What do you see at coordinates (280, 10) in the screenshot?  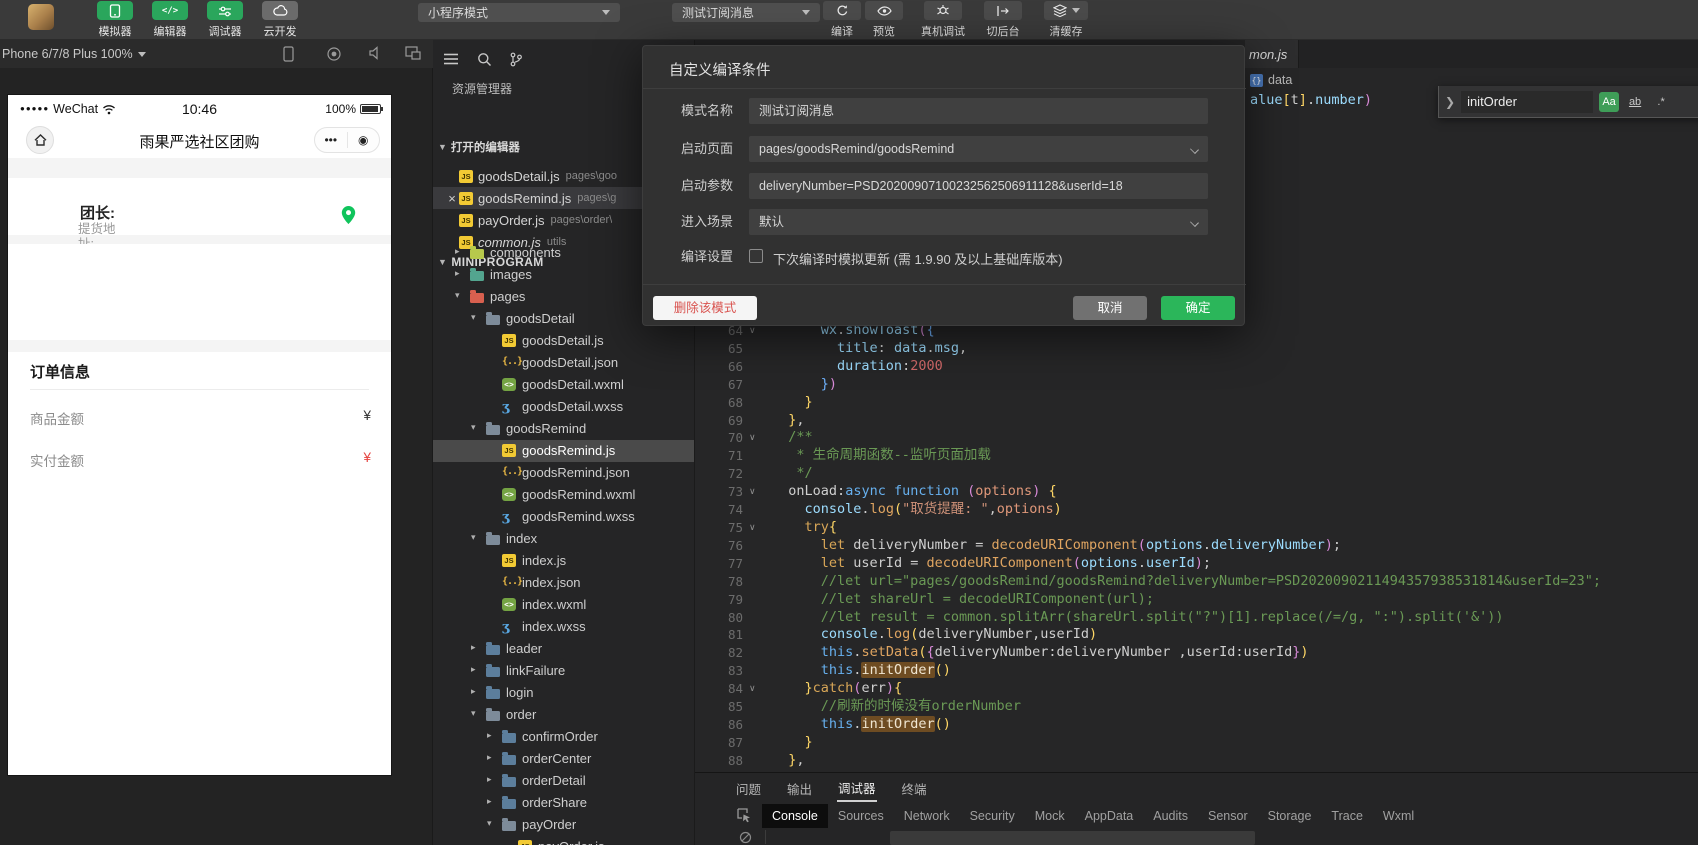 I see `cloud-icon` at bounding box center [280, 10].